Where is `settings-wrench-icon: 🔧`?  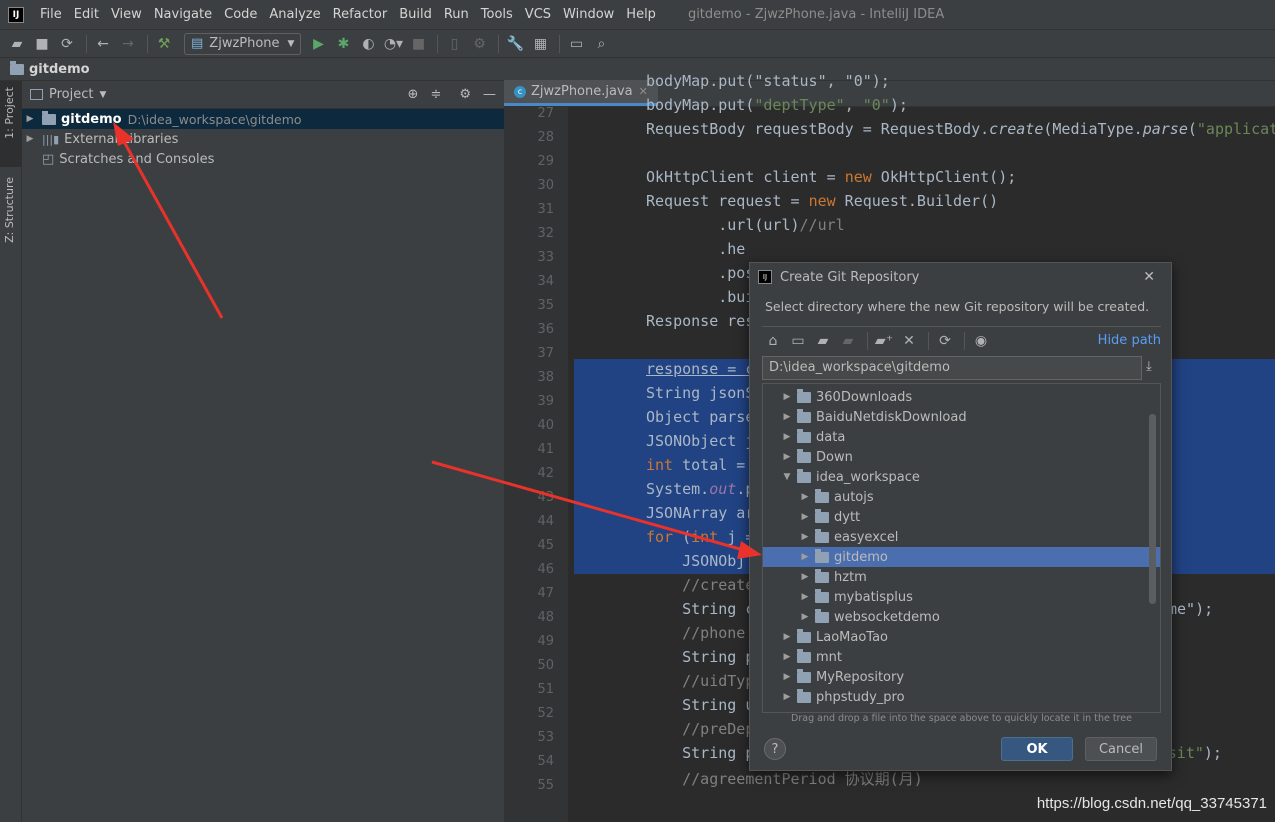 settings-wrench-icon: 🔧 is located at coordinates (515, 44).